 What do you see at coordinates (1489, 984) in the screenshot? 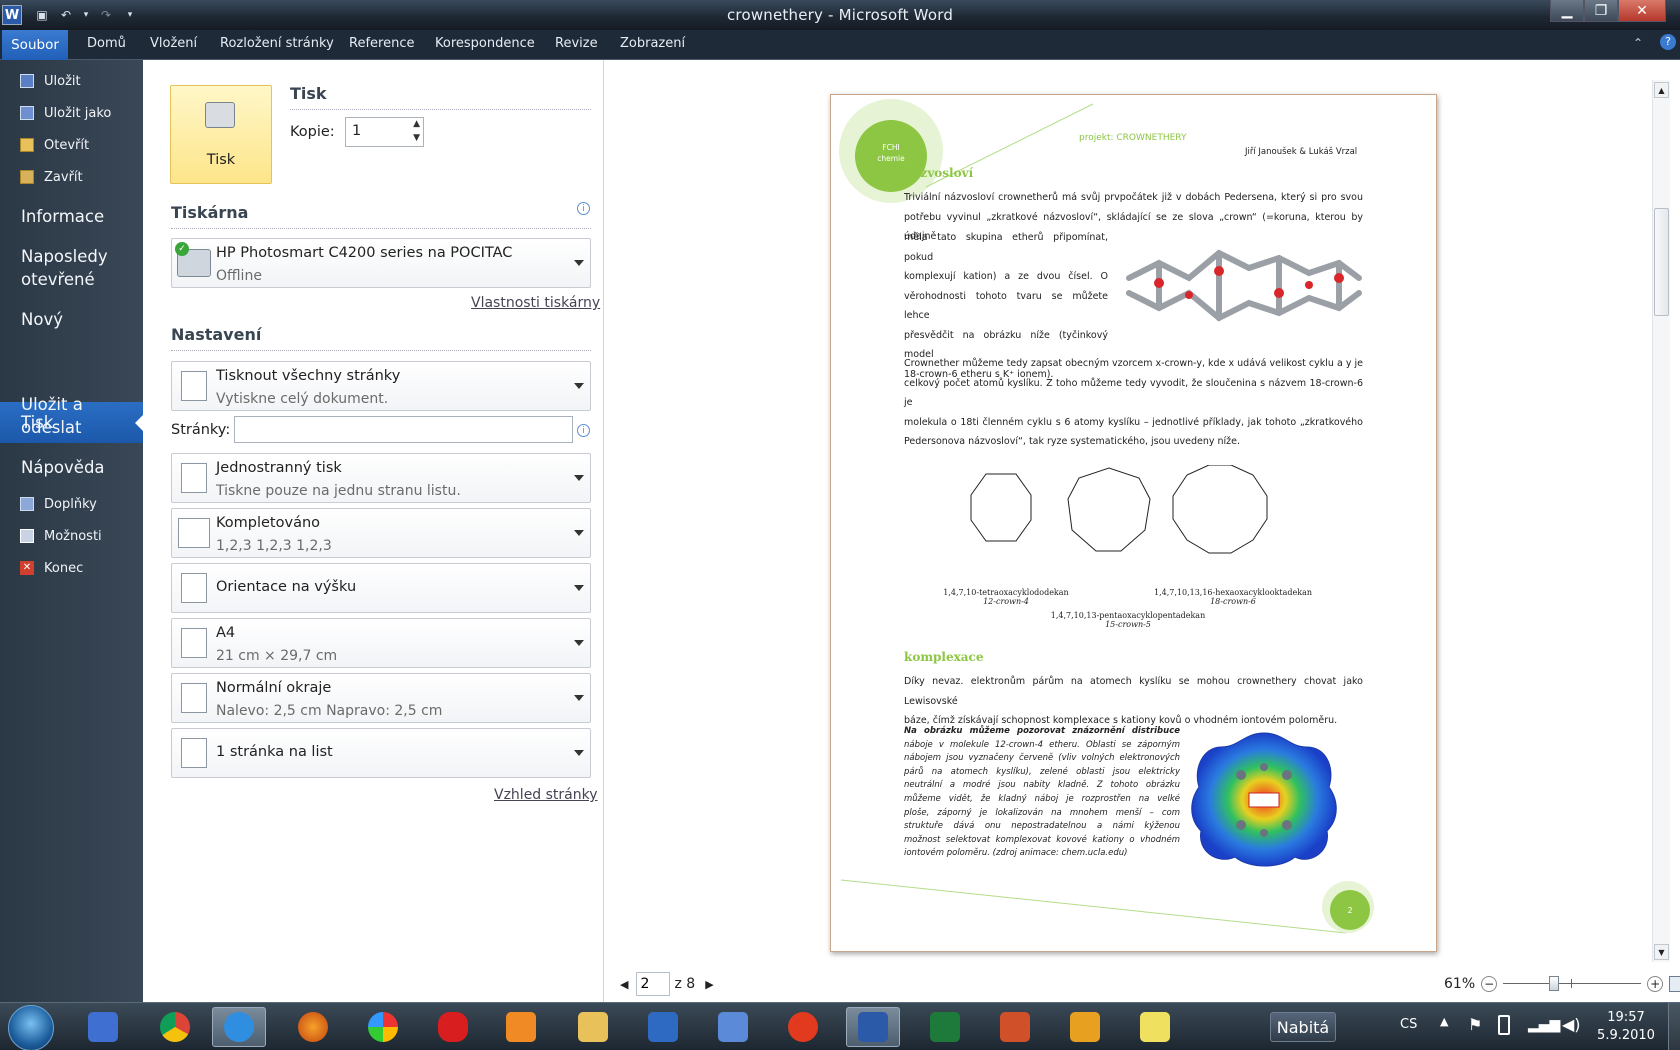
I see `zoom-out-icon: −` at bounding box center [1489, 984].